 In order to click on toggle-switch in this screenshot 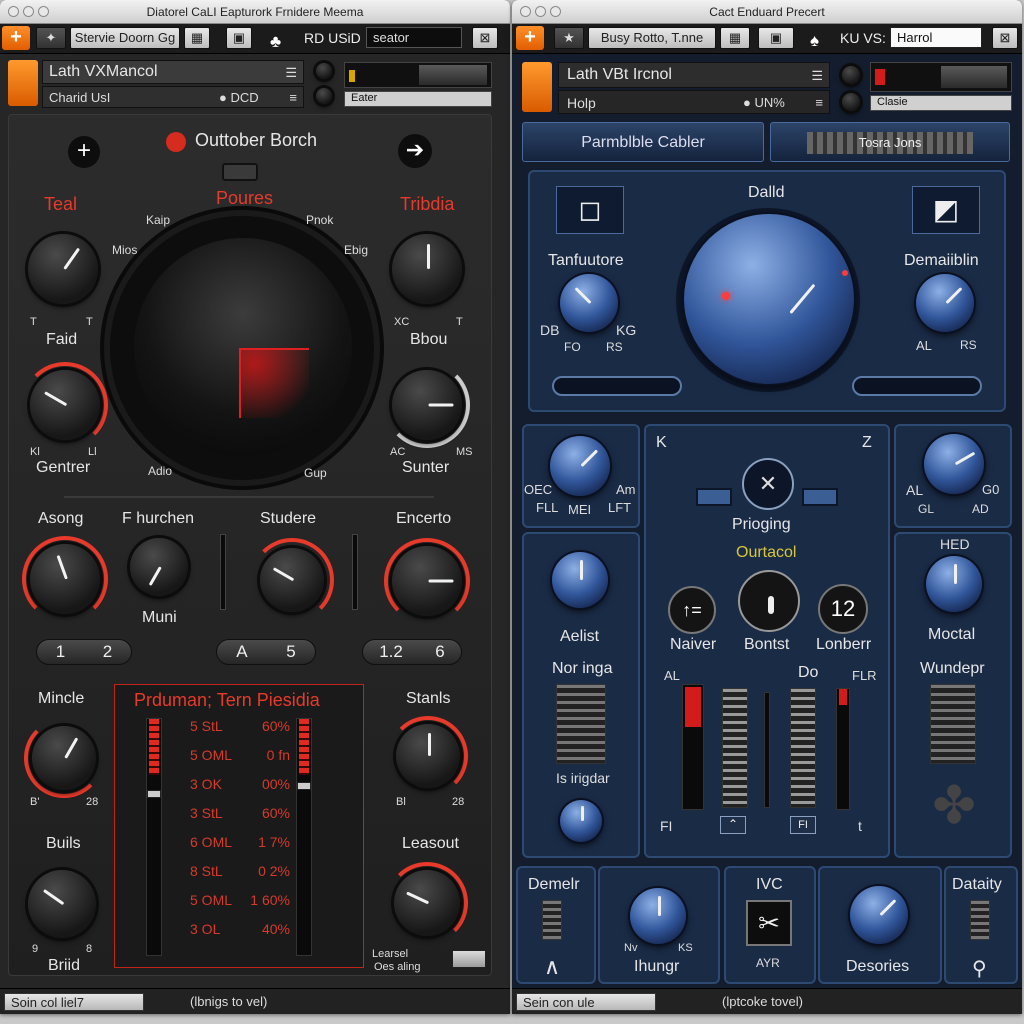, I will do `click(240, 172)`.